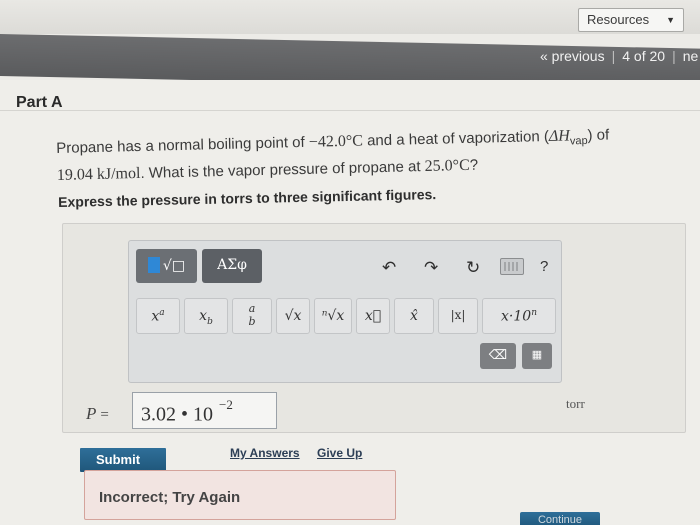  What do you see at coordinates (598, 135) in the screenshot?
I see `question-fragment: ) of` at bounding box center [598, 135].